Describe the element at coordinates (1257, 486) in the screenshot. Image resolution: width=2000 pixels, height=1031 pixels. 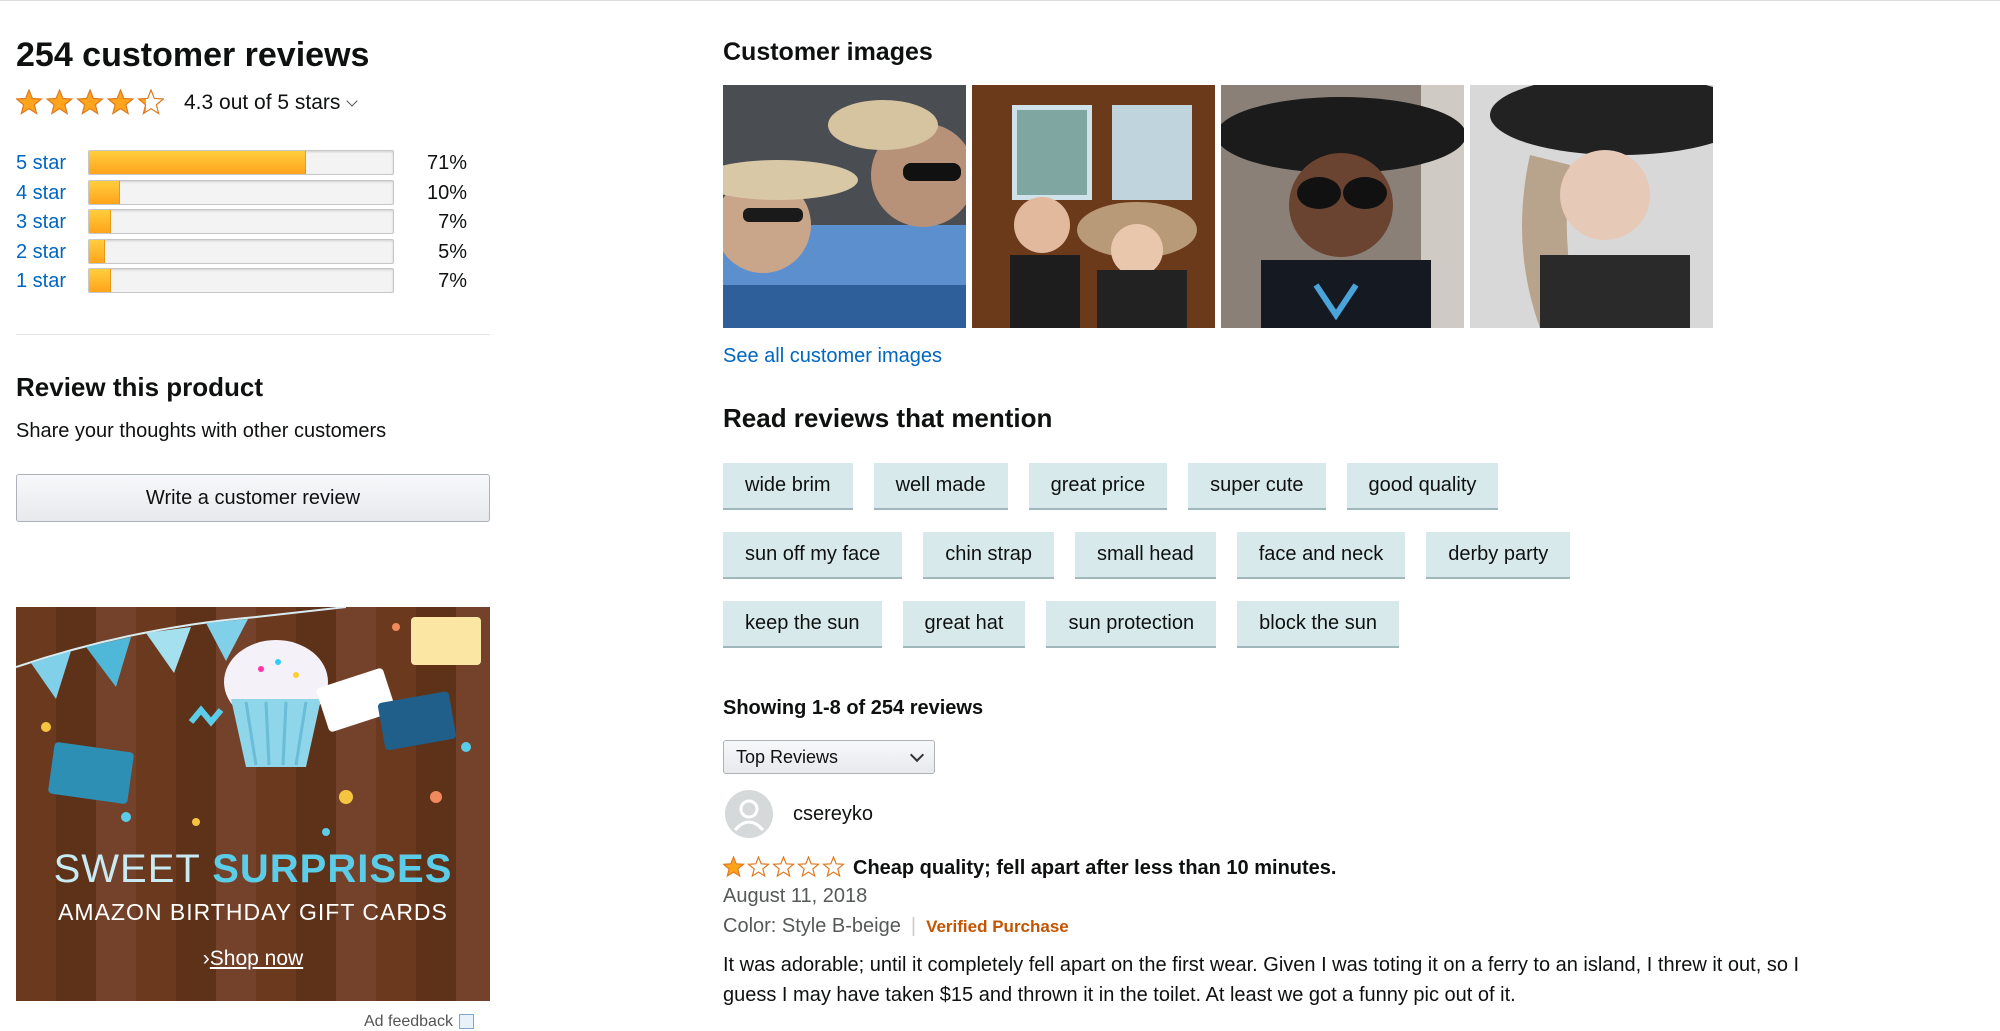
I see `mention-chip: super cute` at that location.